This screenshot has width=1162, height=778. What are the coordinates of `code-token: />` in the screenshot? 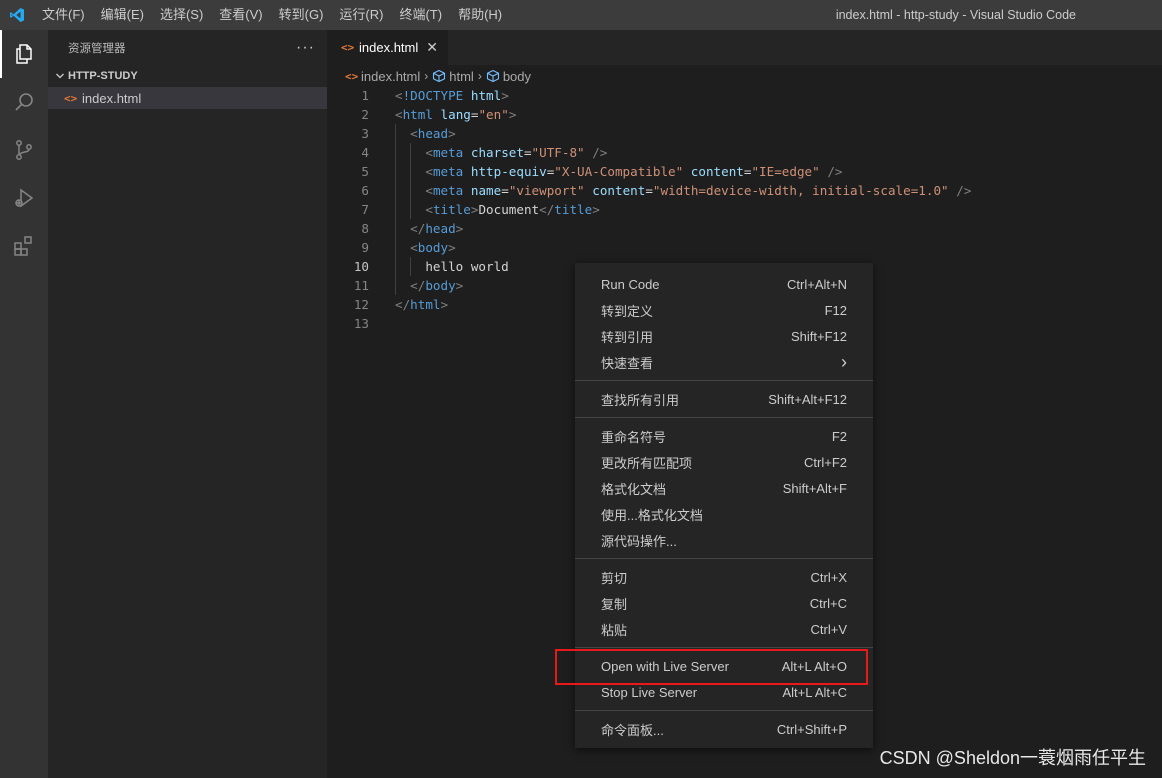 It's located at (600, 152).